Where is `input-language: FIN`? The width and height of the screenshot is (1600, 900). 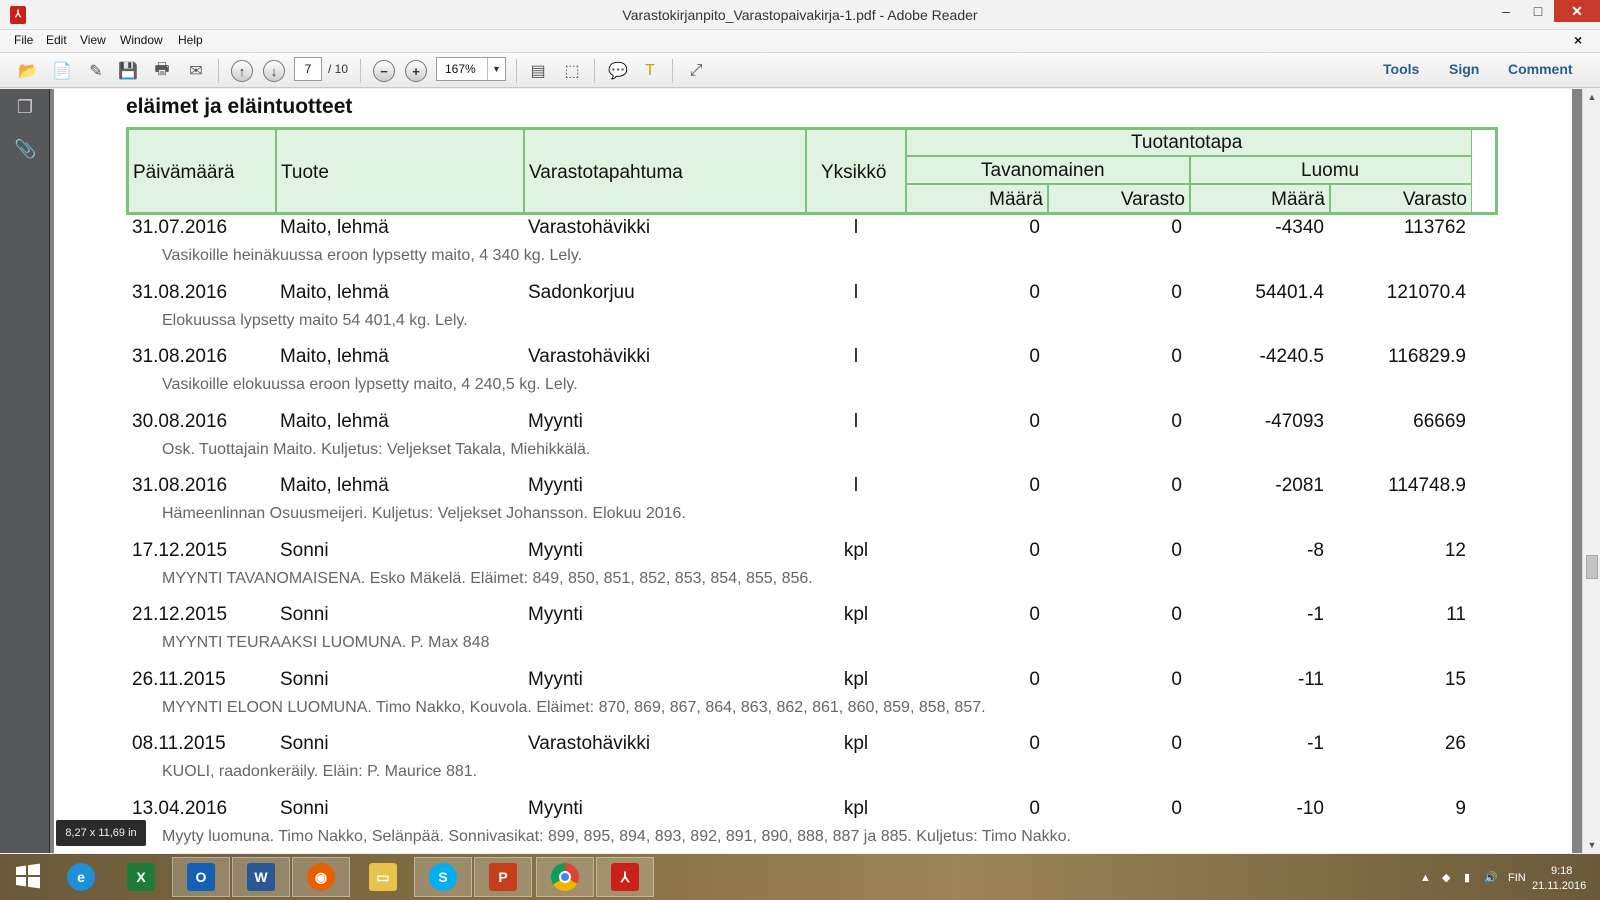 input-language: FIN is located at coordinates (1517, 878).